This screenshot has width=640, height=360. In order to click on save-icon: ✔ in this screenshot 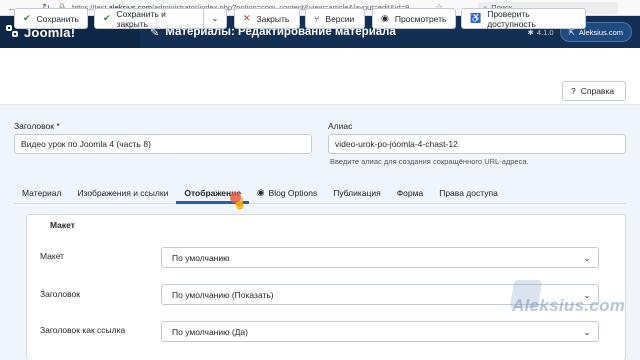, I will do `click(27, 18)`.